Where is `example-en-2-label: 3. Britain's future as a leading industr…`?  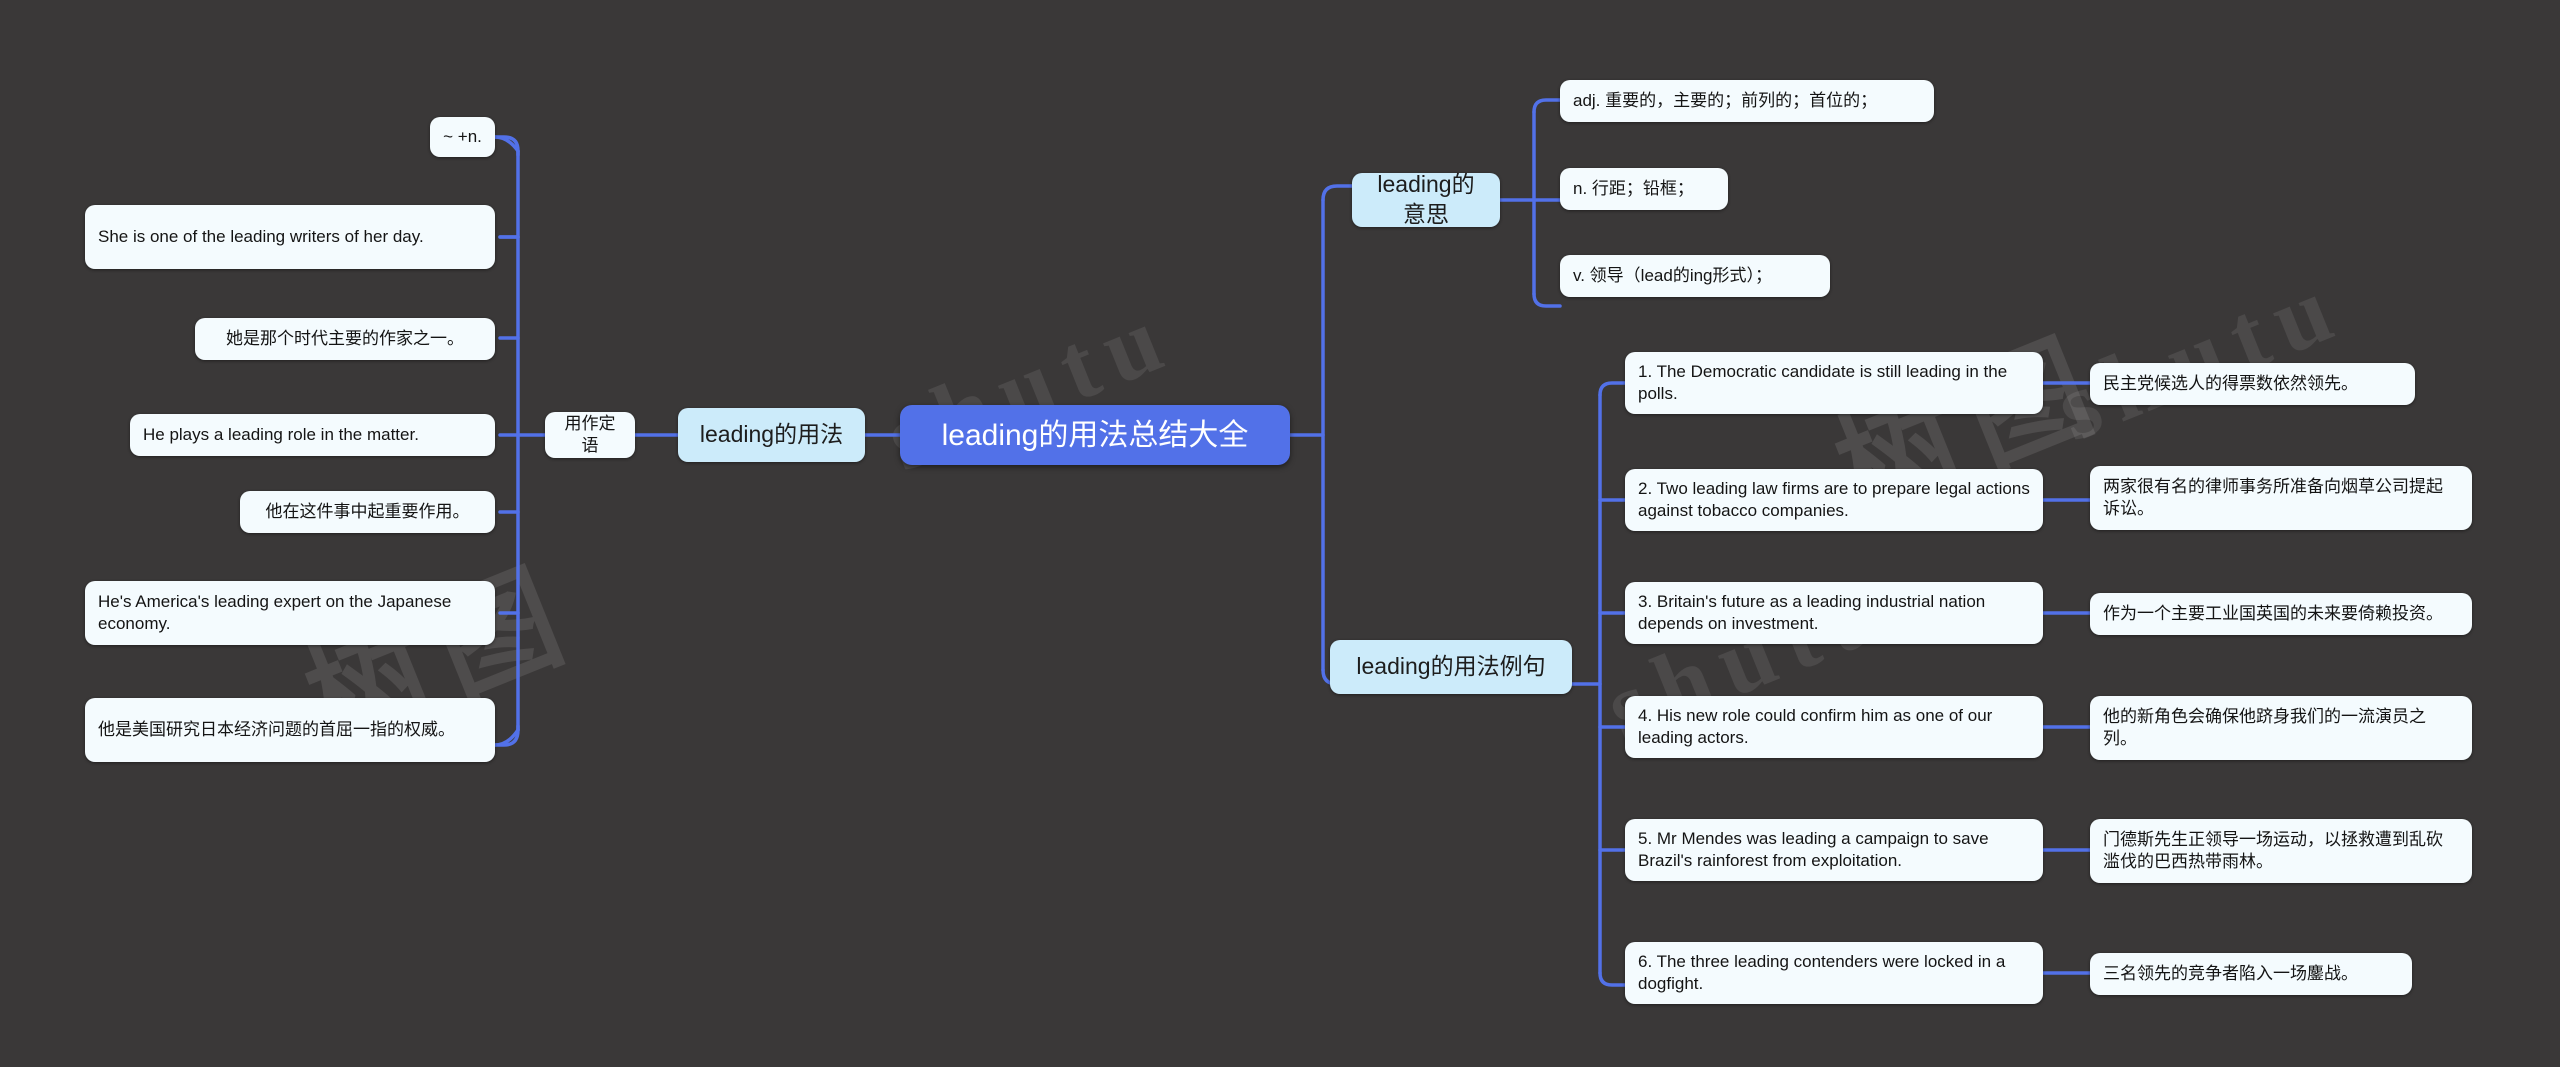
example-en-2-label: 3. Britain's future as a leading industr… is located at coordinates (1812, 612).